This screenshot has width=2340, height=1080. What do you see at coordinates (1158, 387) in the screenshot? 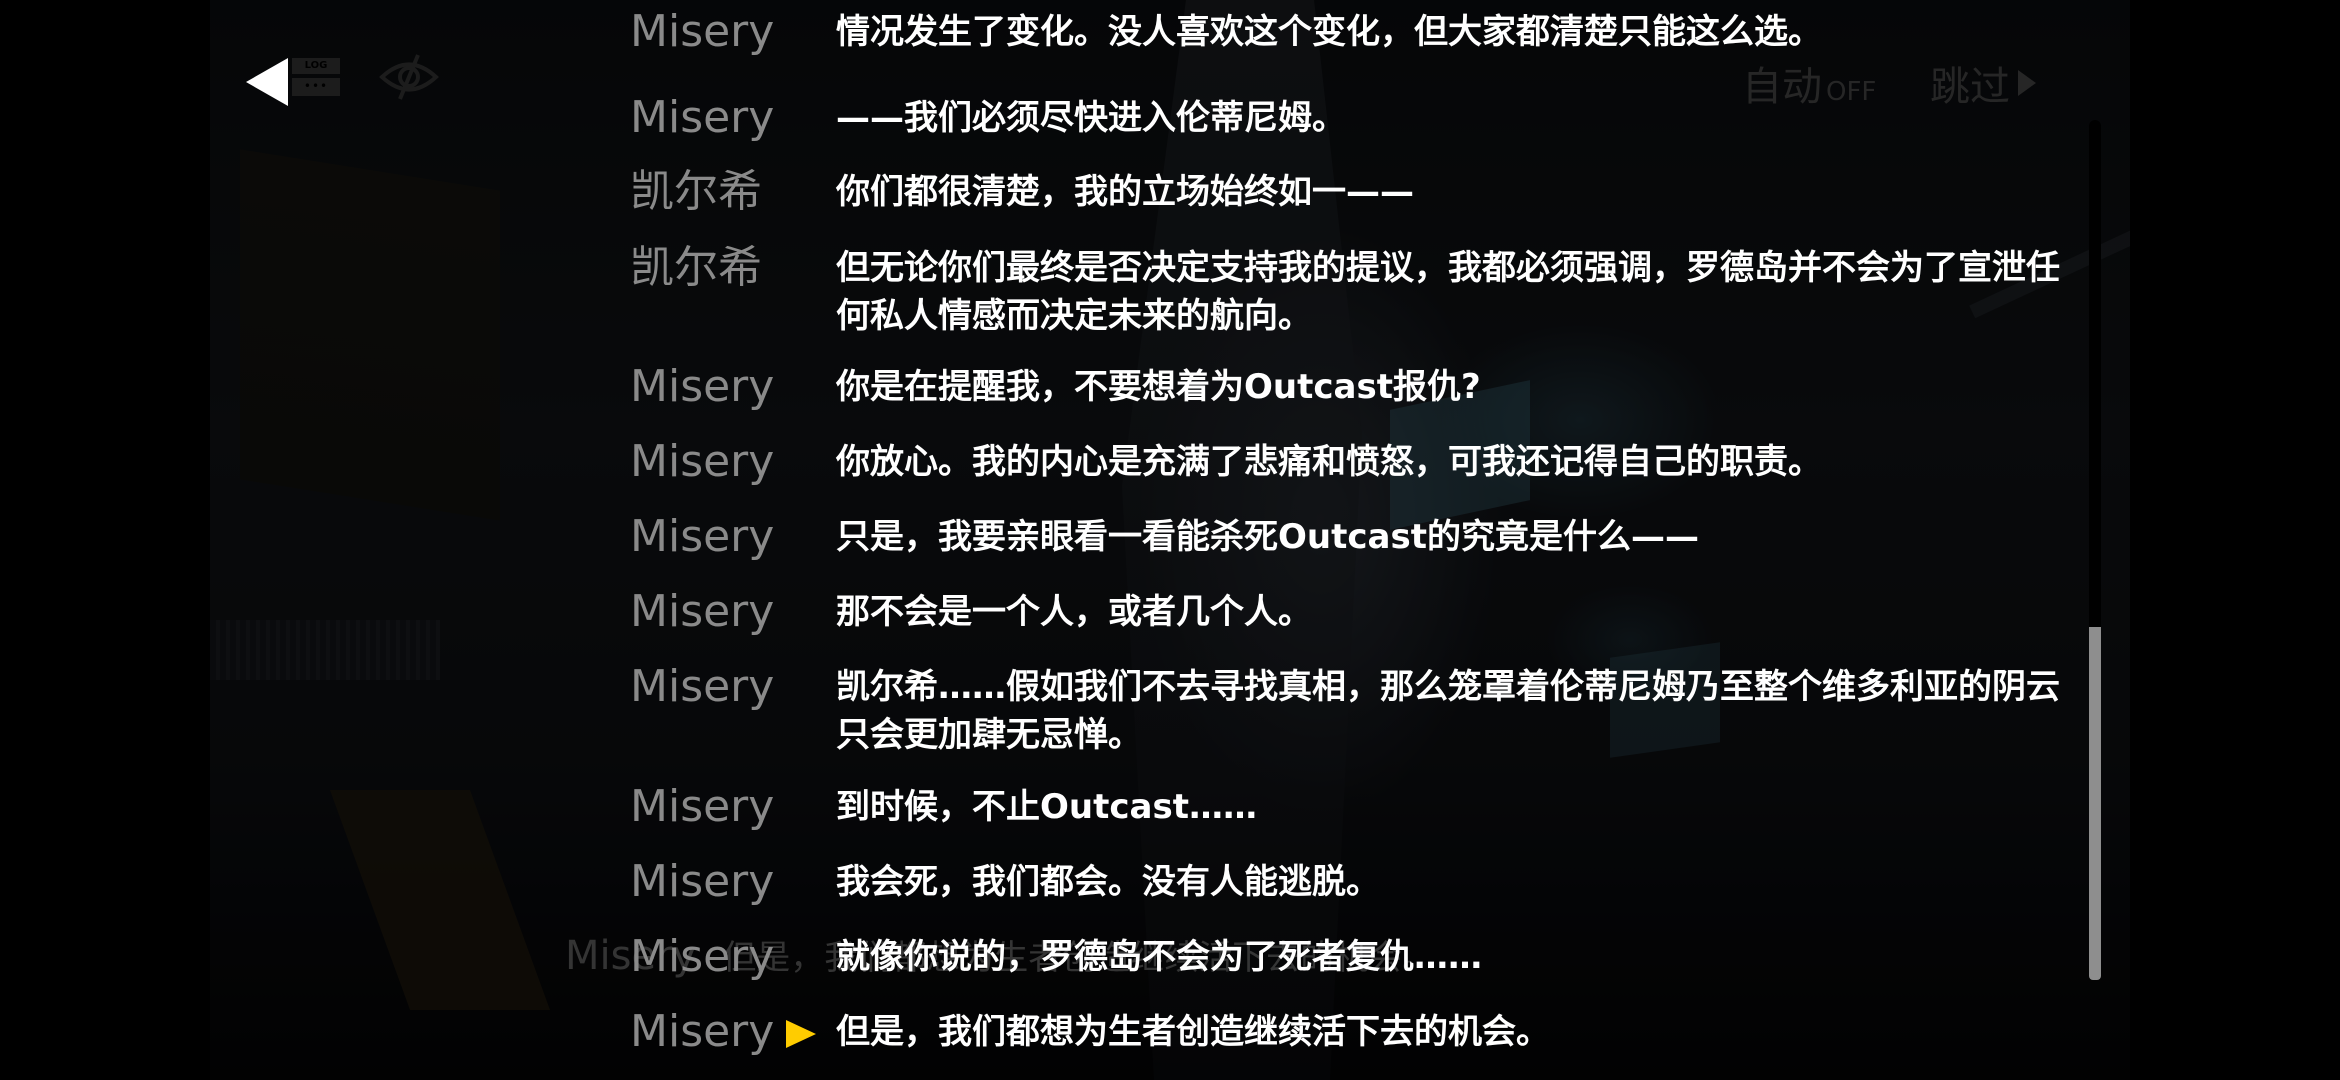
I see `dialogue-text: 你是在提醒我，不要想着为Outcast报仇?` at bounding box center [1158, 387].